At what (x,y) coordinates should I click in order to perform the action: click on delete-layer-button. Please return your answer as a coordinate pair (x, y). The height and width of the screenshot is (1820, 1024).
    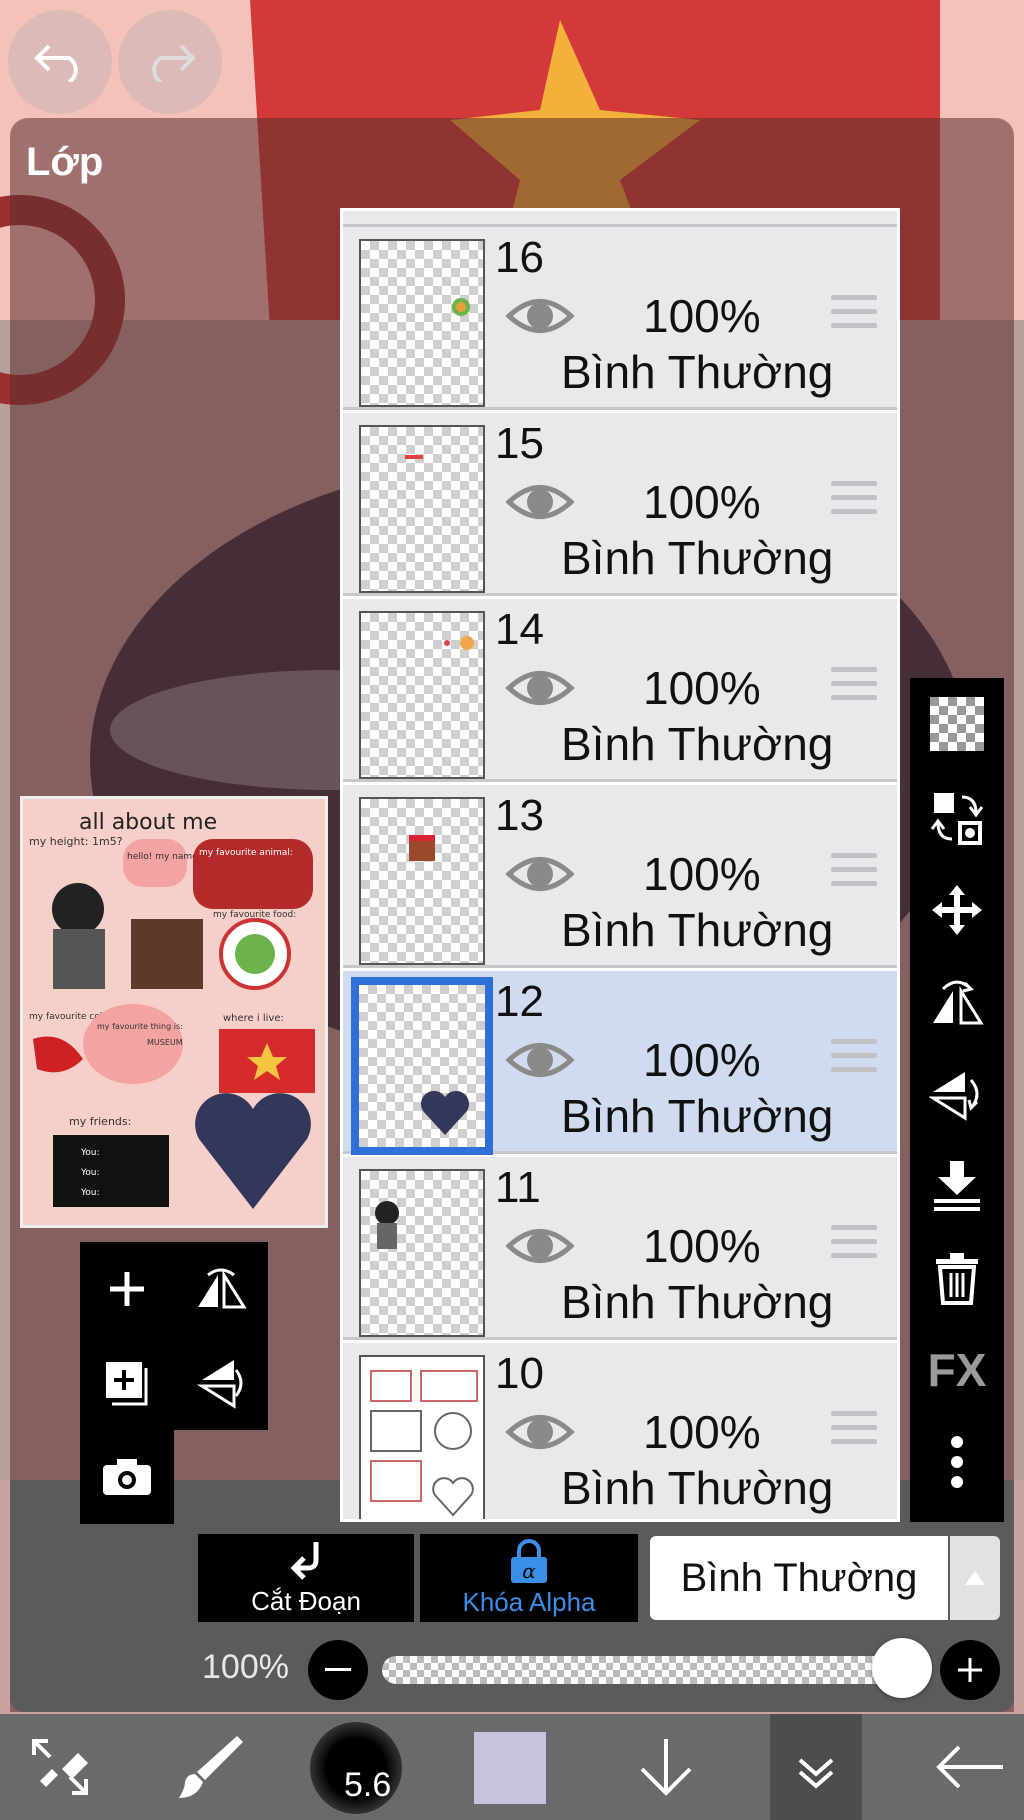
    Looking at the image, I should click on (957, 1278).